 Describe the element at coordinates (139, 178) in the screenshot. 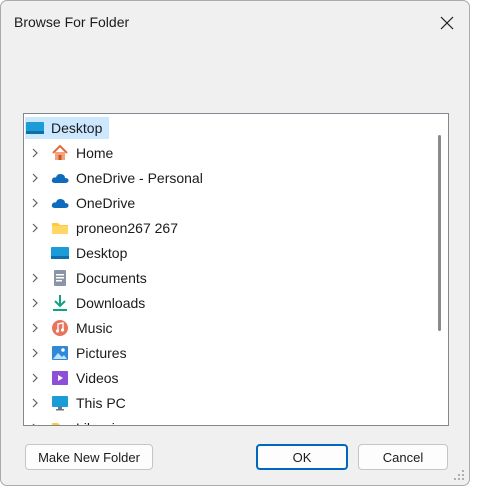

I see `tree-item-label: OneDrive - Personal` at that location.